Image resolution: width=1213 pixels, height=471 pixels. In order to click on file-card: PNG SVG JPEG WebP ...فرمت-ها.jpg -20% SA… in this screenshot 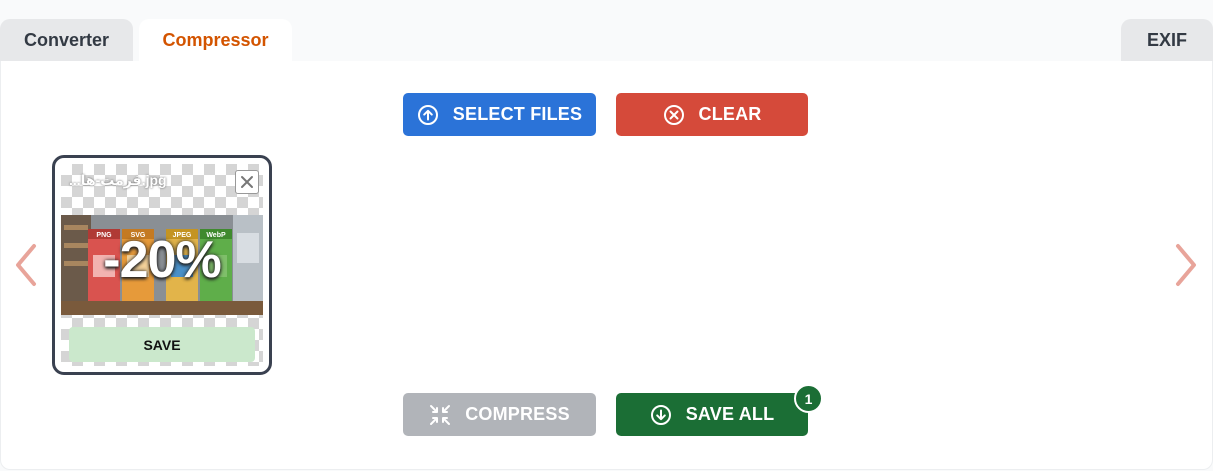, I will do `click(162, 265)`.